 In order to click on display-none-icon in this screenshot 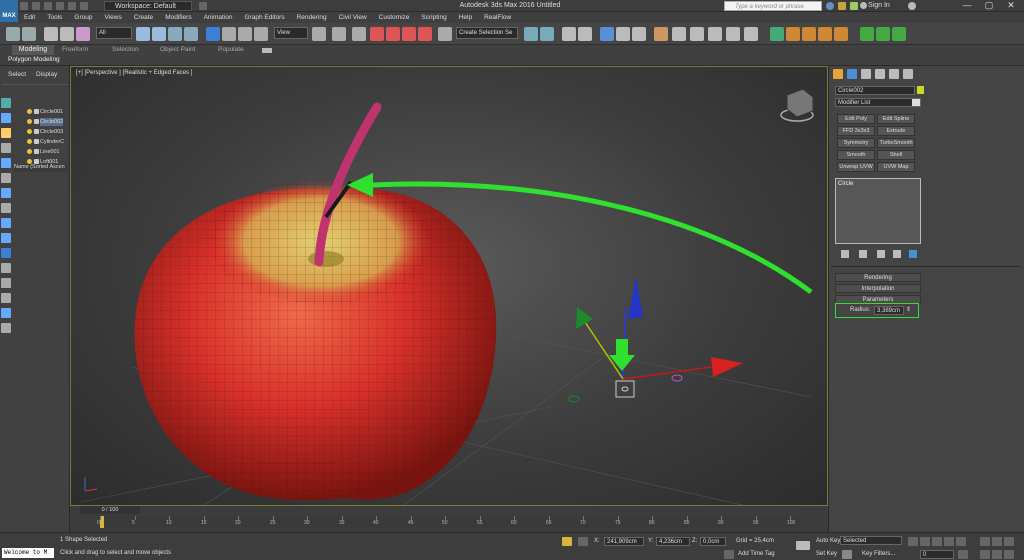, I will do `click(6, 298)`.